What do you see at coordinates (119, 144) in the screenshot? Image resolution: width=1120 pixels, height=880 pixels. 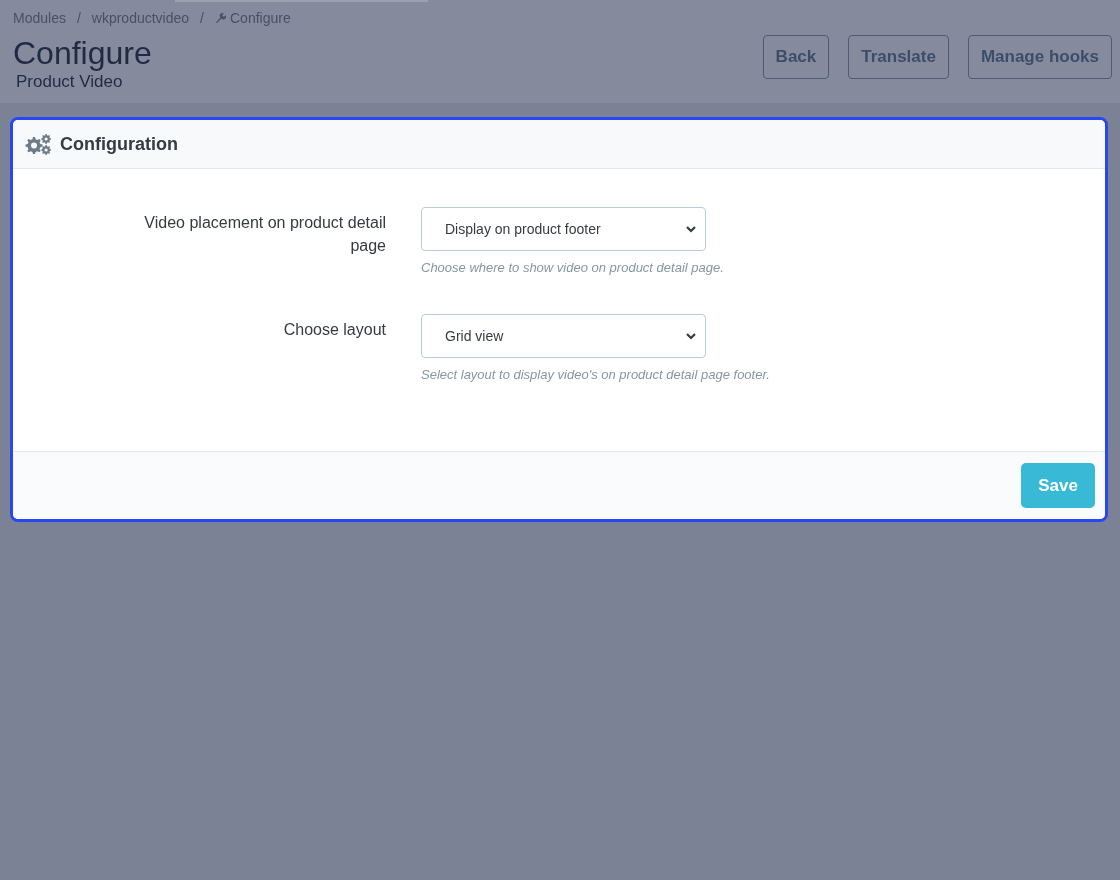 I see `panel-title: Configuration` at bounding box center [119, 144].